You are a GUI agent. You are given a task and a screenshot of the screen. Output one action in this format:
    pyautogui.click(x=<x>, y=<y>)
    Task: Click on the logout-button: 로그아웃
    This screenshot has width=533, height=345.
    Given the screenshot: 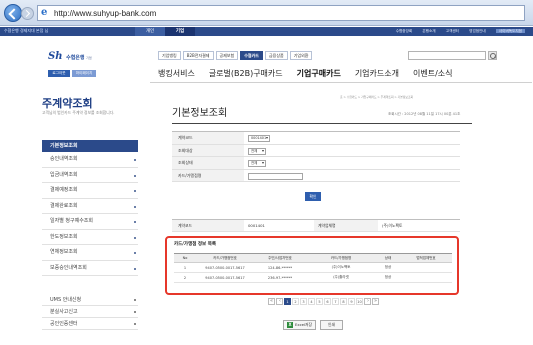 What is the action you would take?
    pyautogui.click(x=59, y=73)
    